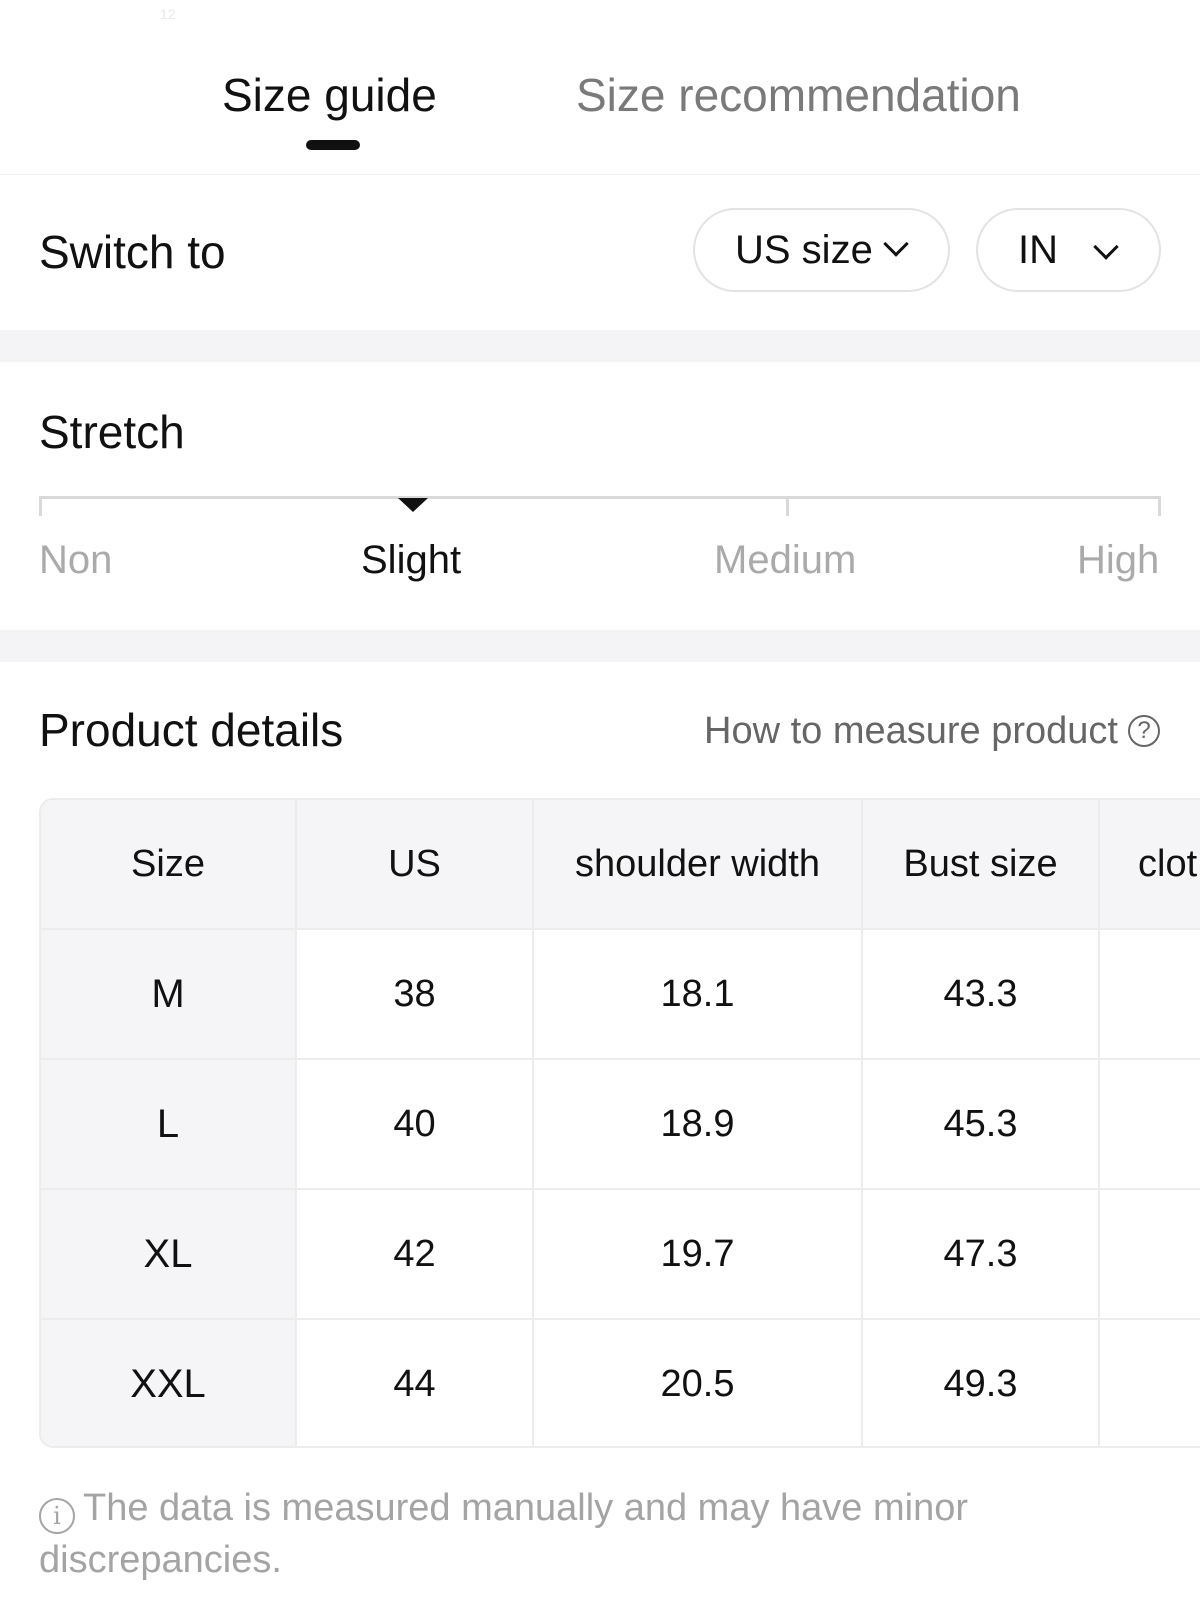 This screenshot has width=1200, height=1600. Describe the element at coordinates (413, 505) in the screenshot. I see `stretch-pointer-icon` at that location.